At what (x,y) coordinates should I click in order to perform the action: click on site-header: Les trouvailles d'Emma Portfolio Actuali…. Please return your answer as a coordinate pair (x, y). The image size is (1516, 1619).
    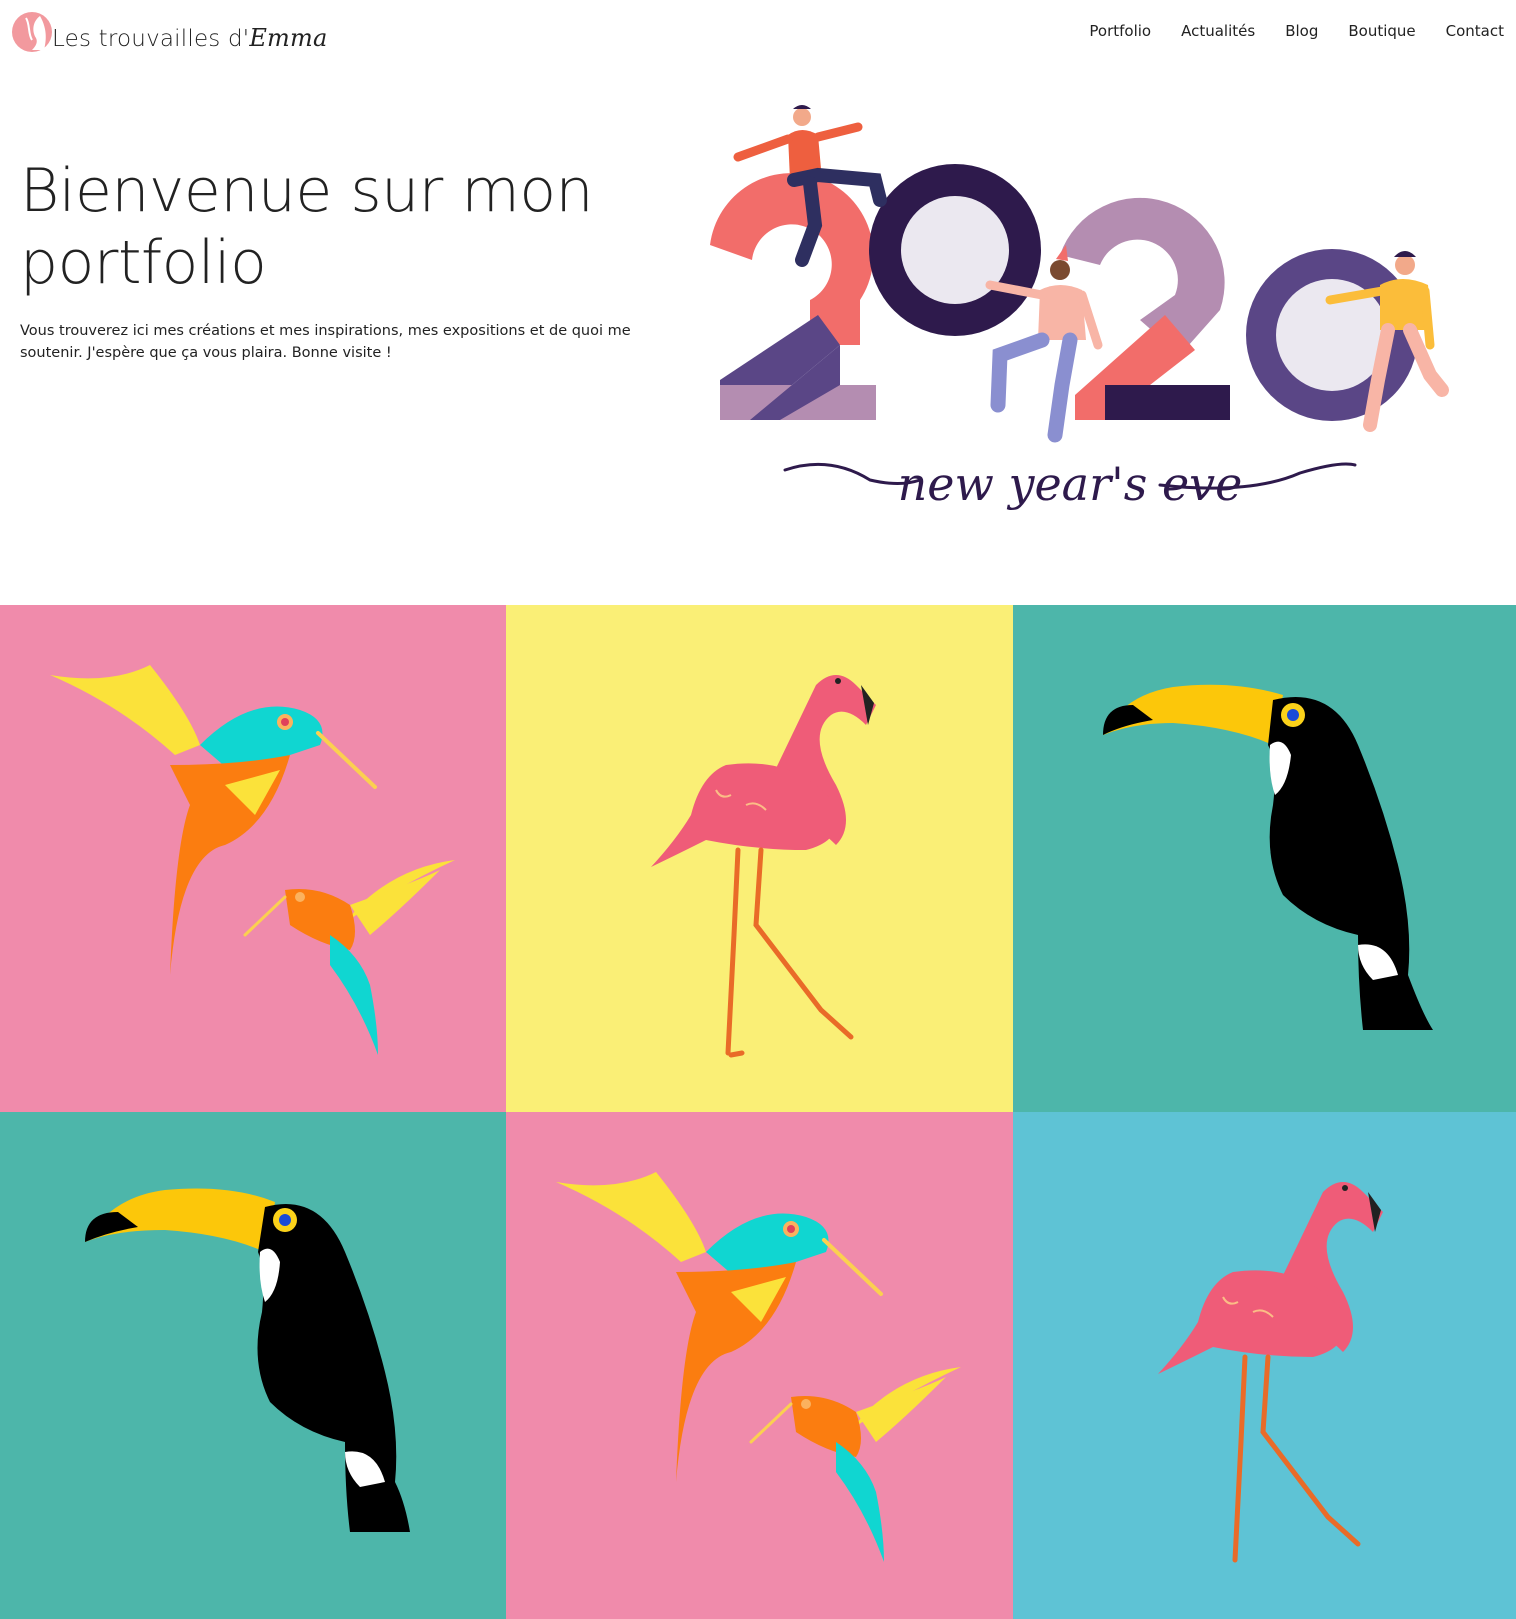
    Looking at the image, I should click on (758, 35).